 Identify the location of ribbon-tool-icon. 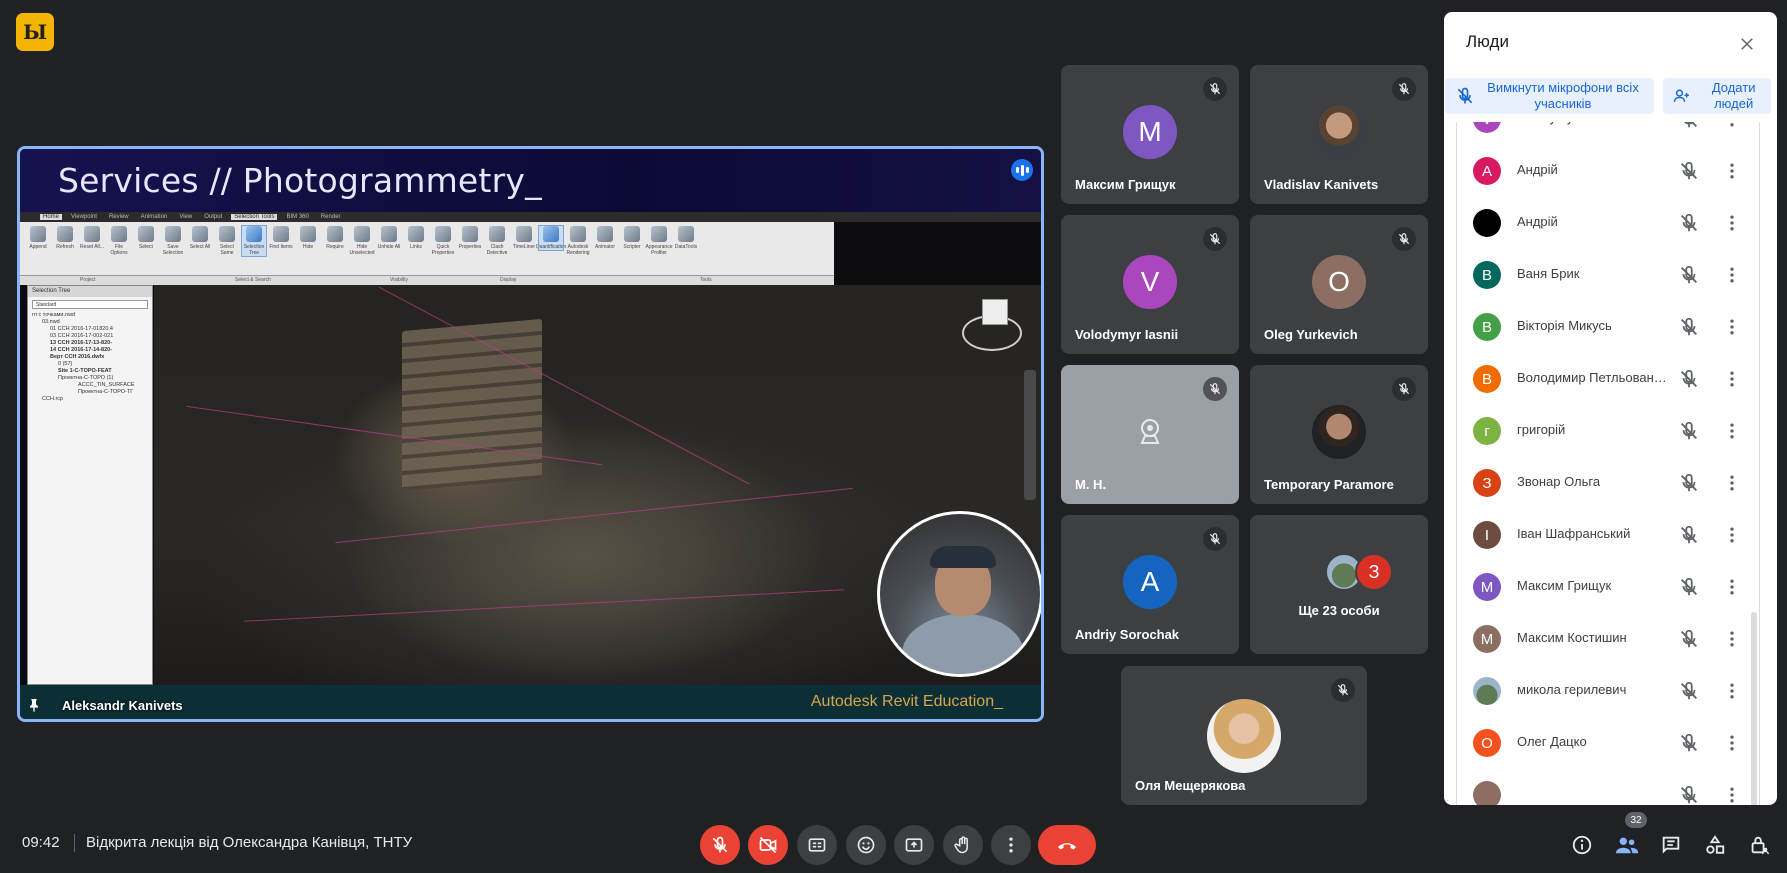
(227, 234).